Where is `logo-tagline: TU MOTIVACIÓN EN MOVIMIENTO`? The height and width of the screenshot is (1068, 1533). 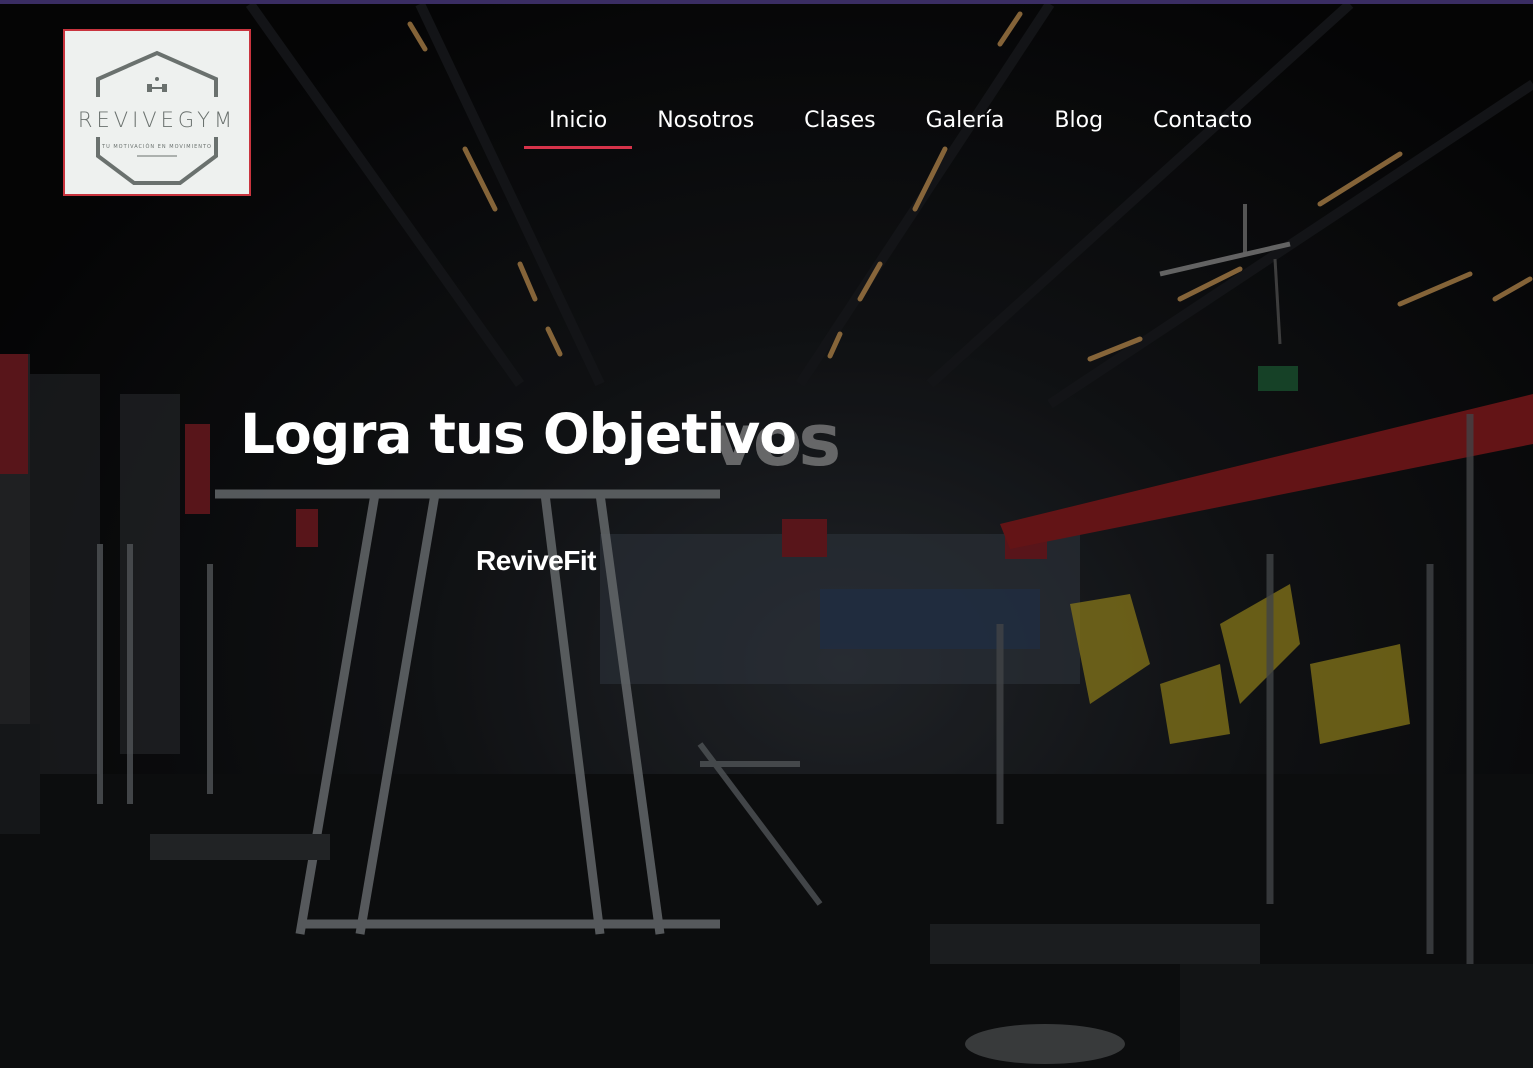
logo-tagline: TU MOTIVACIÓN EN MOVIMIENTO is located at coordinates (157, 147).